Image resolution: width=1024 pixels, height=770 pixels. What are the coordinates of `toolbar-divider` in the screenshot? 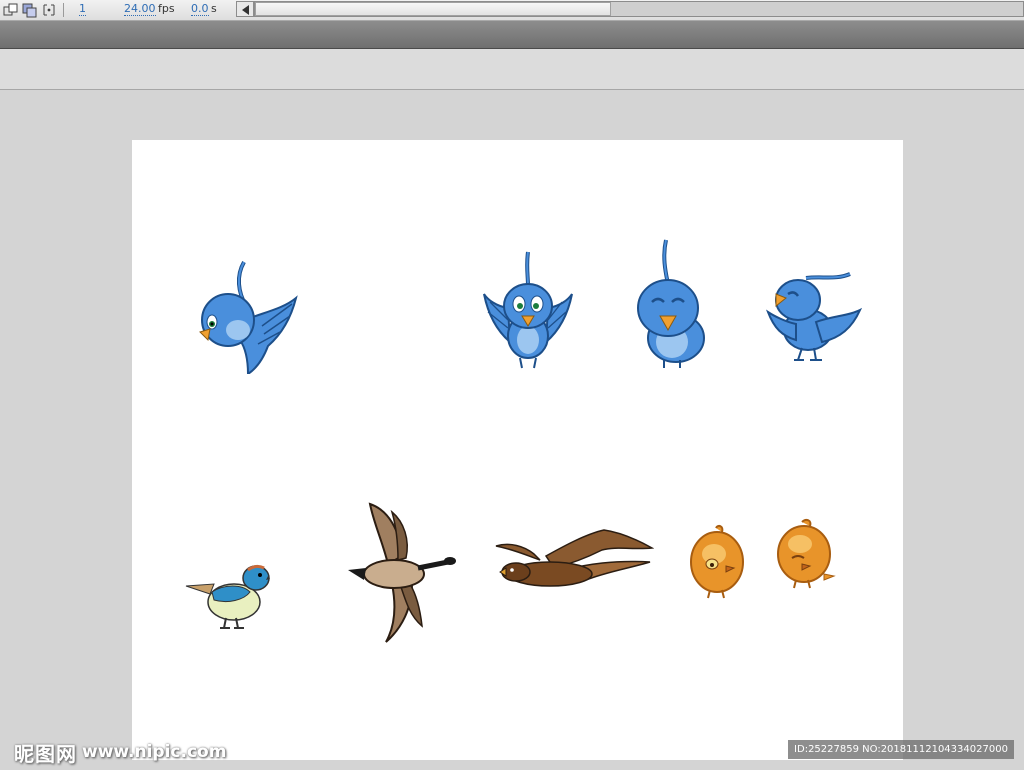 It's located at (63, 10).